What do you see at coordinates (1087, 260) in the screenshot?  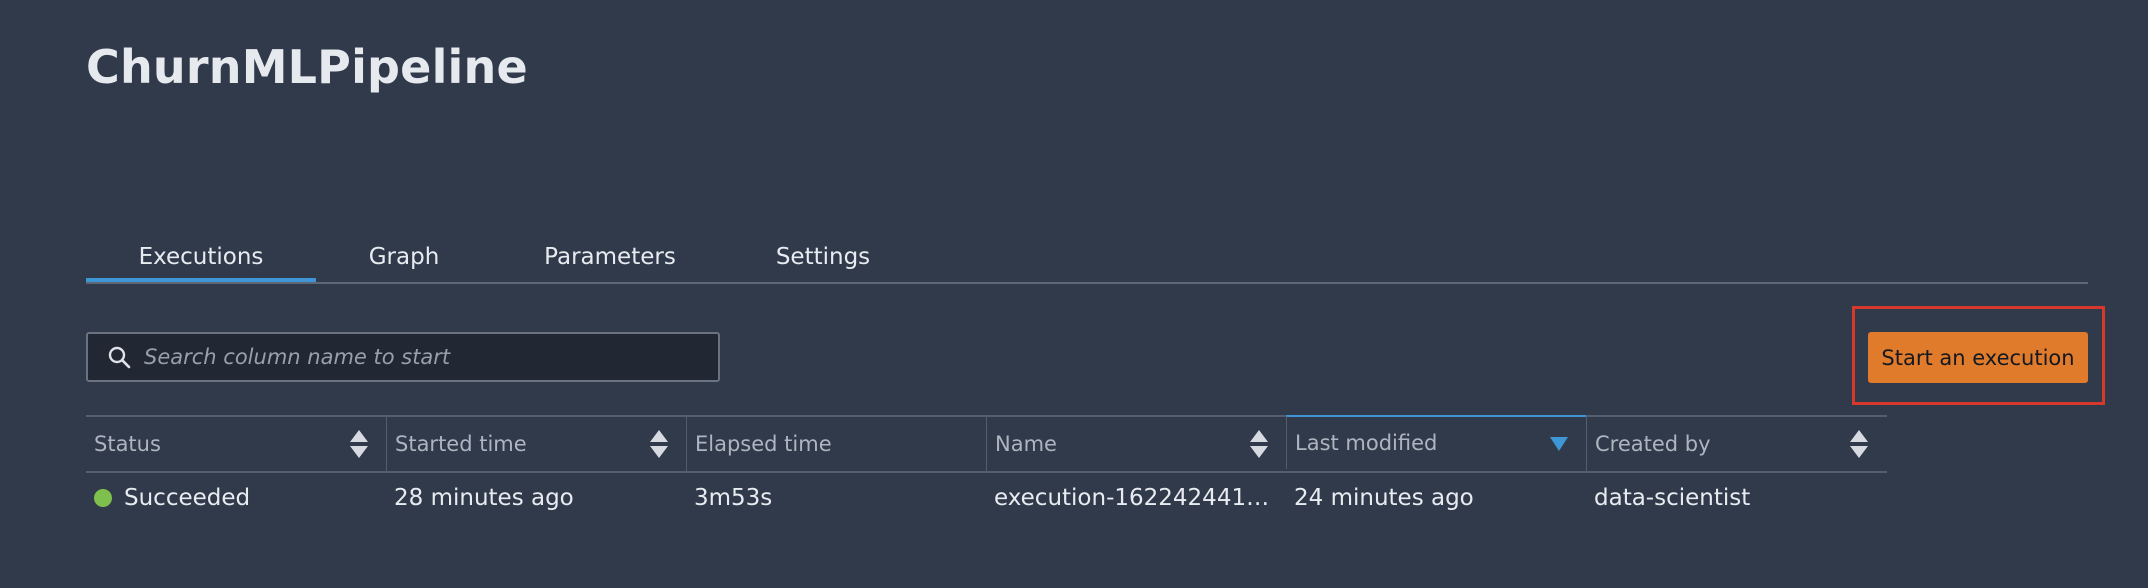 I see `tab-bar: Executions Graph Parameters Settings` at bounding box center [1087, 260].